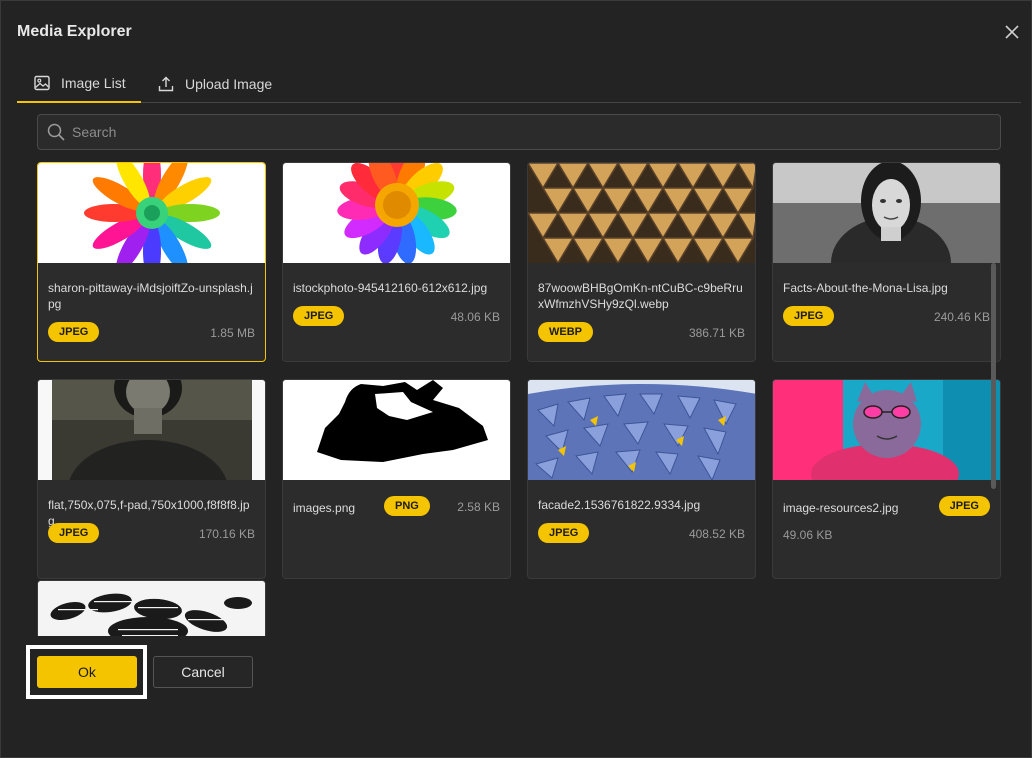 This screenshot has height=758, width=1032. I want to click on file-size: 49.06 KB, so click(808, 535).